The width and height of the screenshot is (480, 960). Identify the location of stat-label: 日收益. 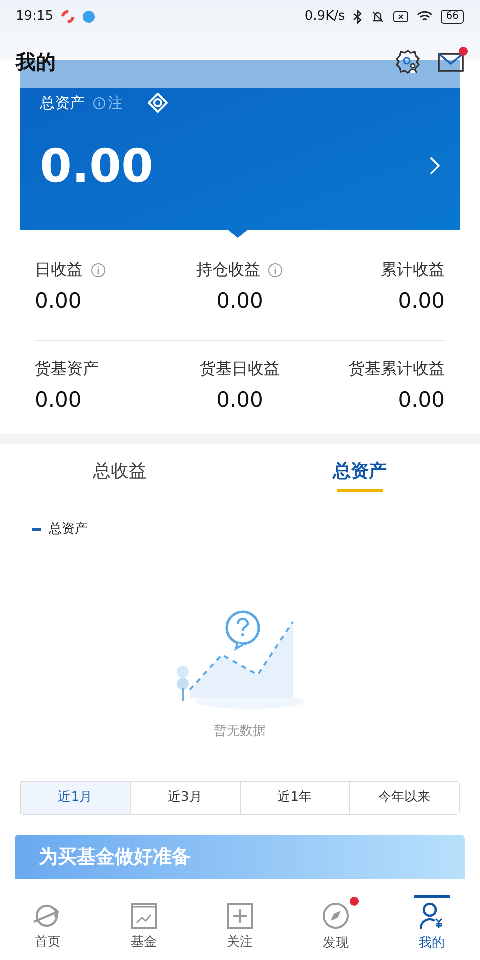
(59, 270).